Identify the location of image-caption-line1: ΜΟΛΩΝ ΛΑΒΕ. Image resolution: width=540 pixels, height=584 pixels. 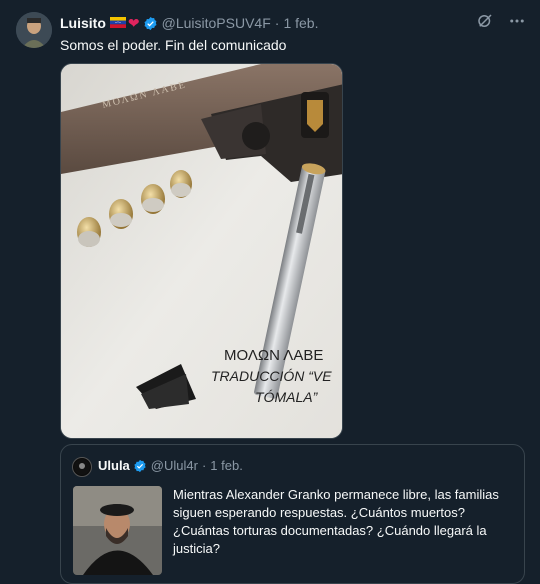
(273, 355).